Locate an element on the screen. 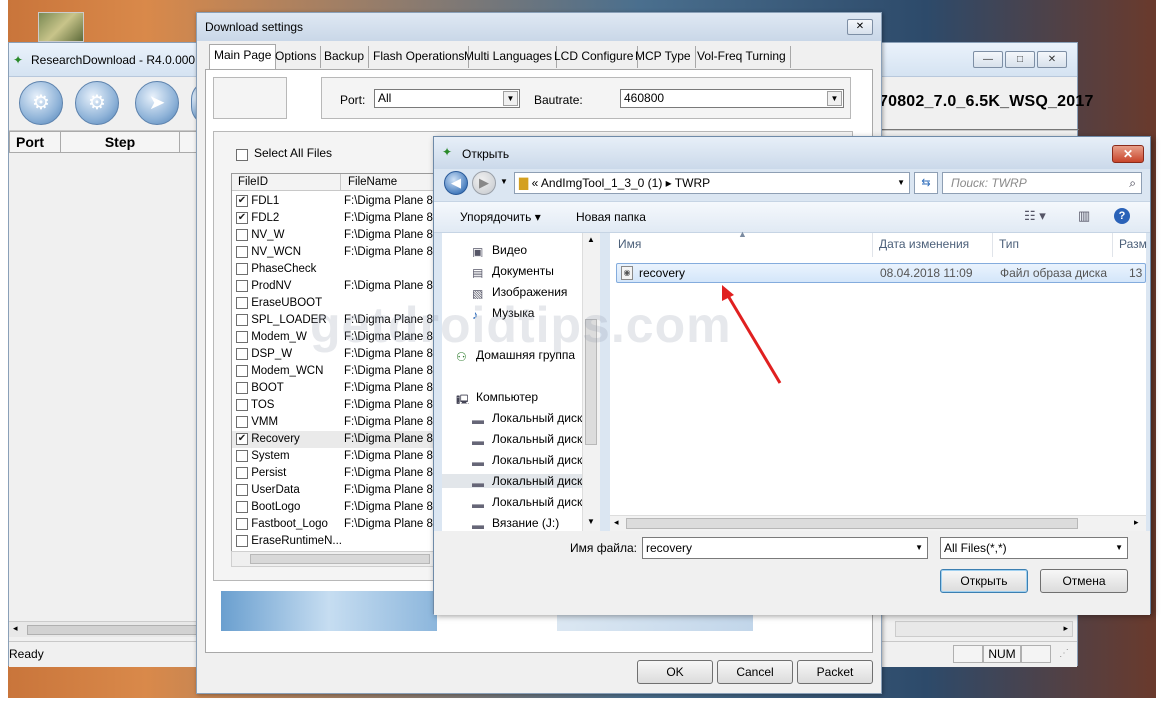 This screenshot has width=1164, height=711. file-row: VMM F:\Digma Plane 85 is located at coordinates (334, 422).